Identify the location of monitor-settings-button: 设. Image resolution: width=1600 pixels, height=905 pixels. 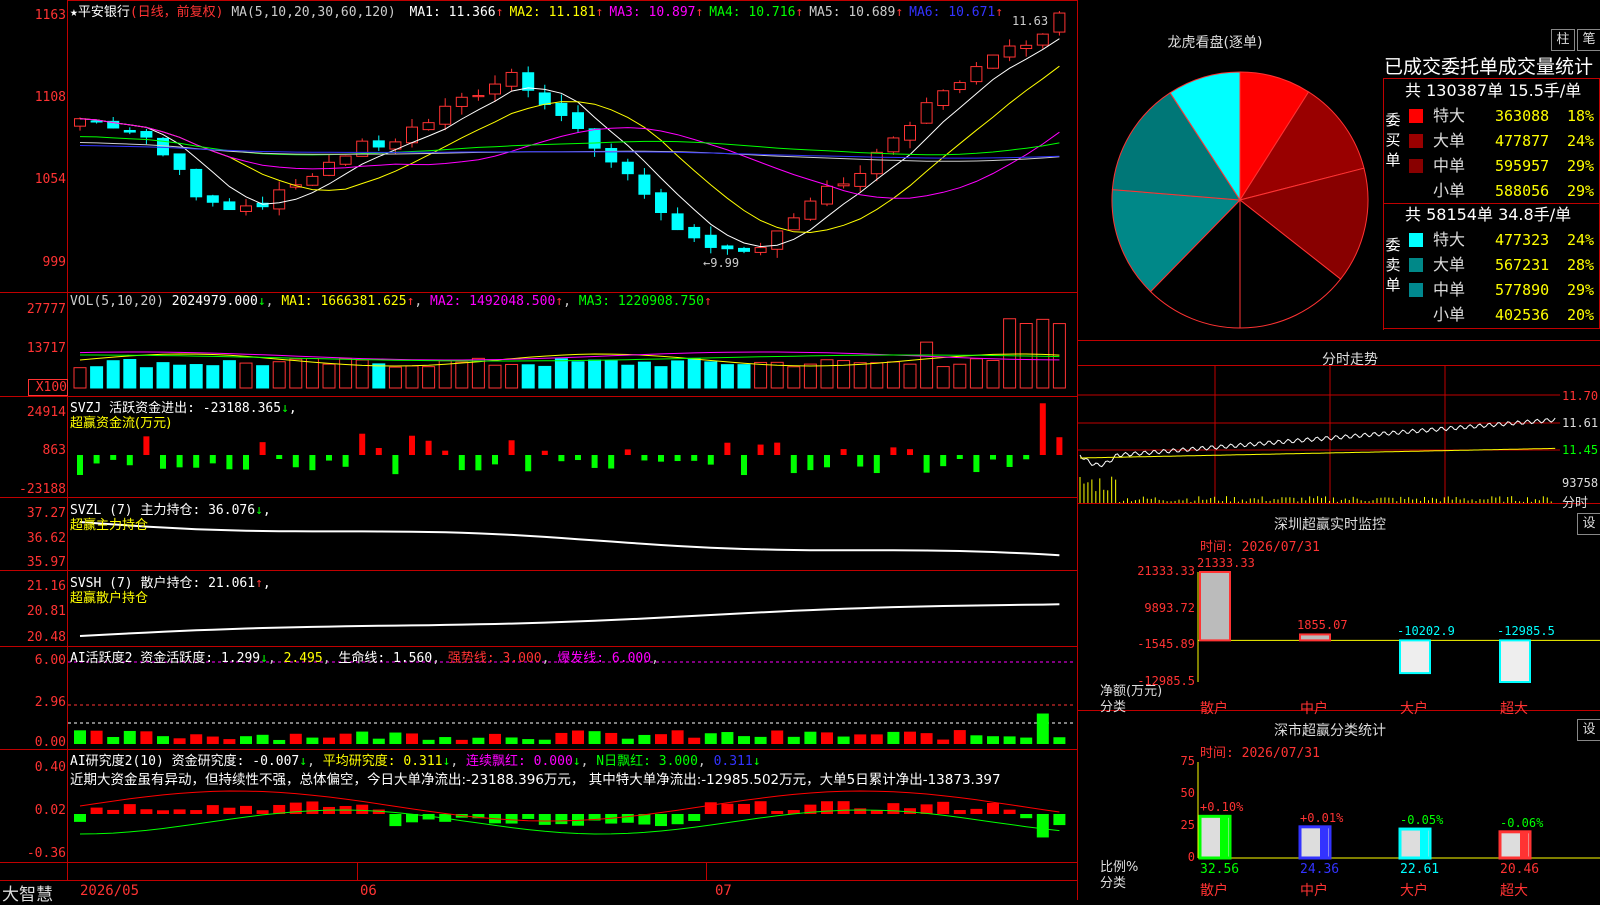
(1588, 524).